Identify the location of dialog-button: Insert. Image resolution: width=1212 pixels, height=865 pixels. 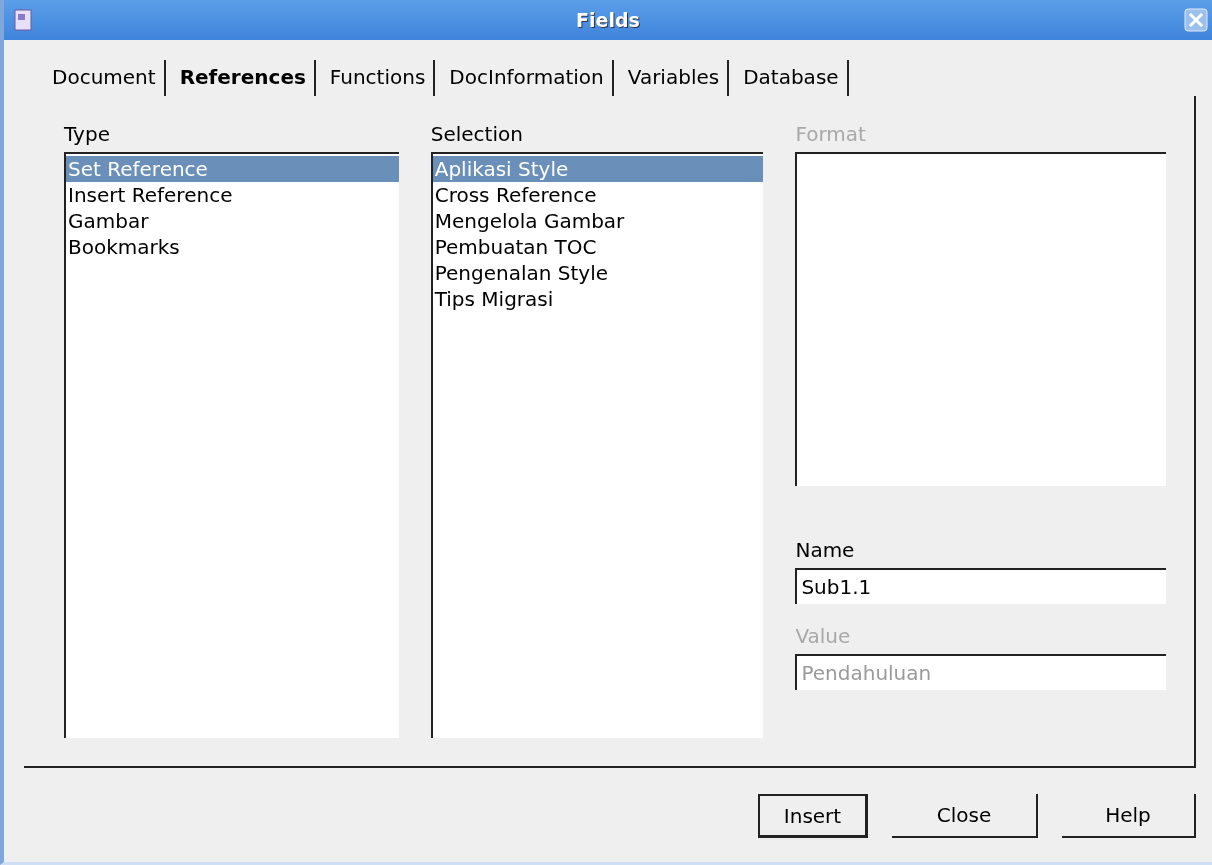
(813, 816).